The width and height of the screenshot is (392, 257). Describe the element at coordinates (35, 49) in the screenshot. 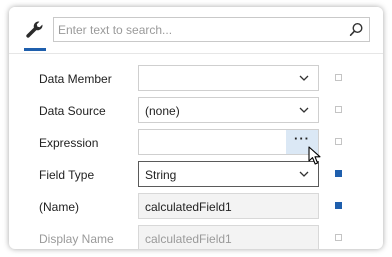

I see `wrench-tab-indicator` at that location.